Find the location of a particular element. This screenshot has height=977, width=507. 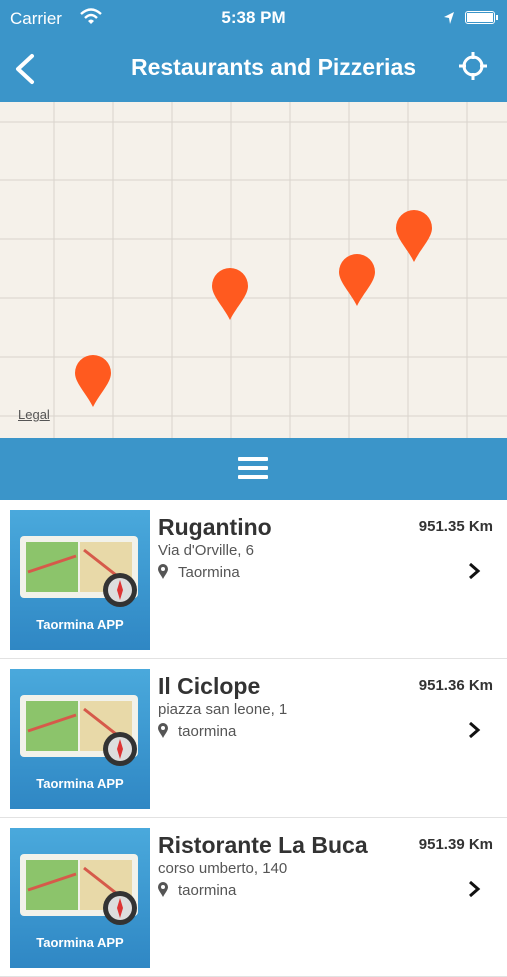

back-button is located at coordinates (27, 70).